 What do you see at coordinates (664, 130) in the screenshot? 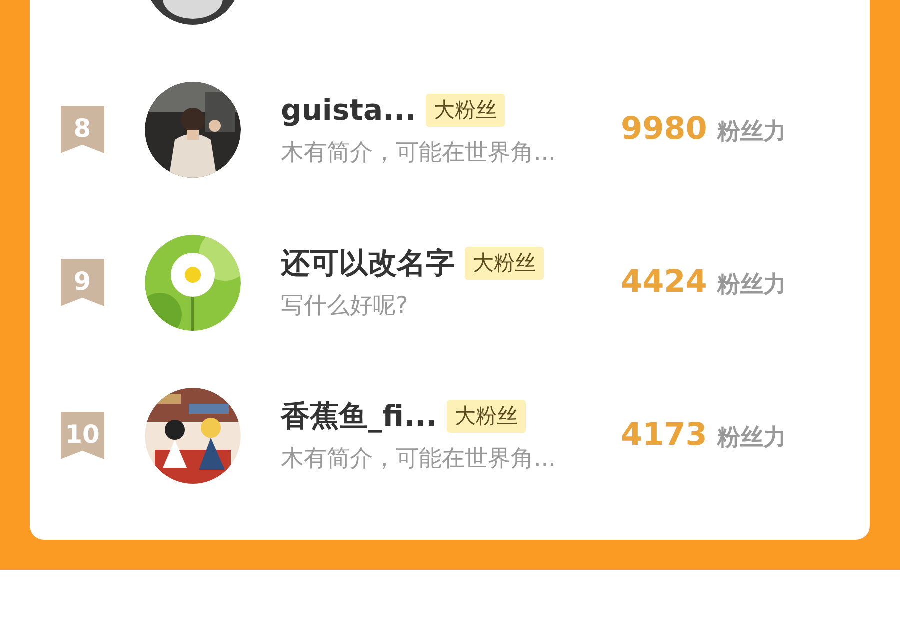
I see `fan-score: 9980` at bounding box center [664, 130].